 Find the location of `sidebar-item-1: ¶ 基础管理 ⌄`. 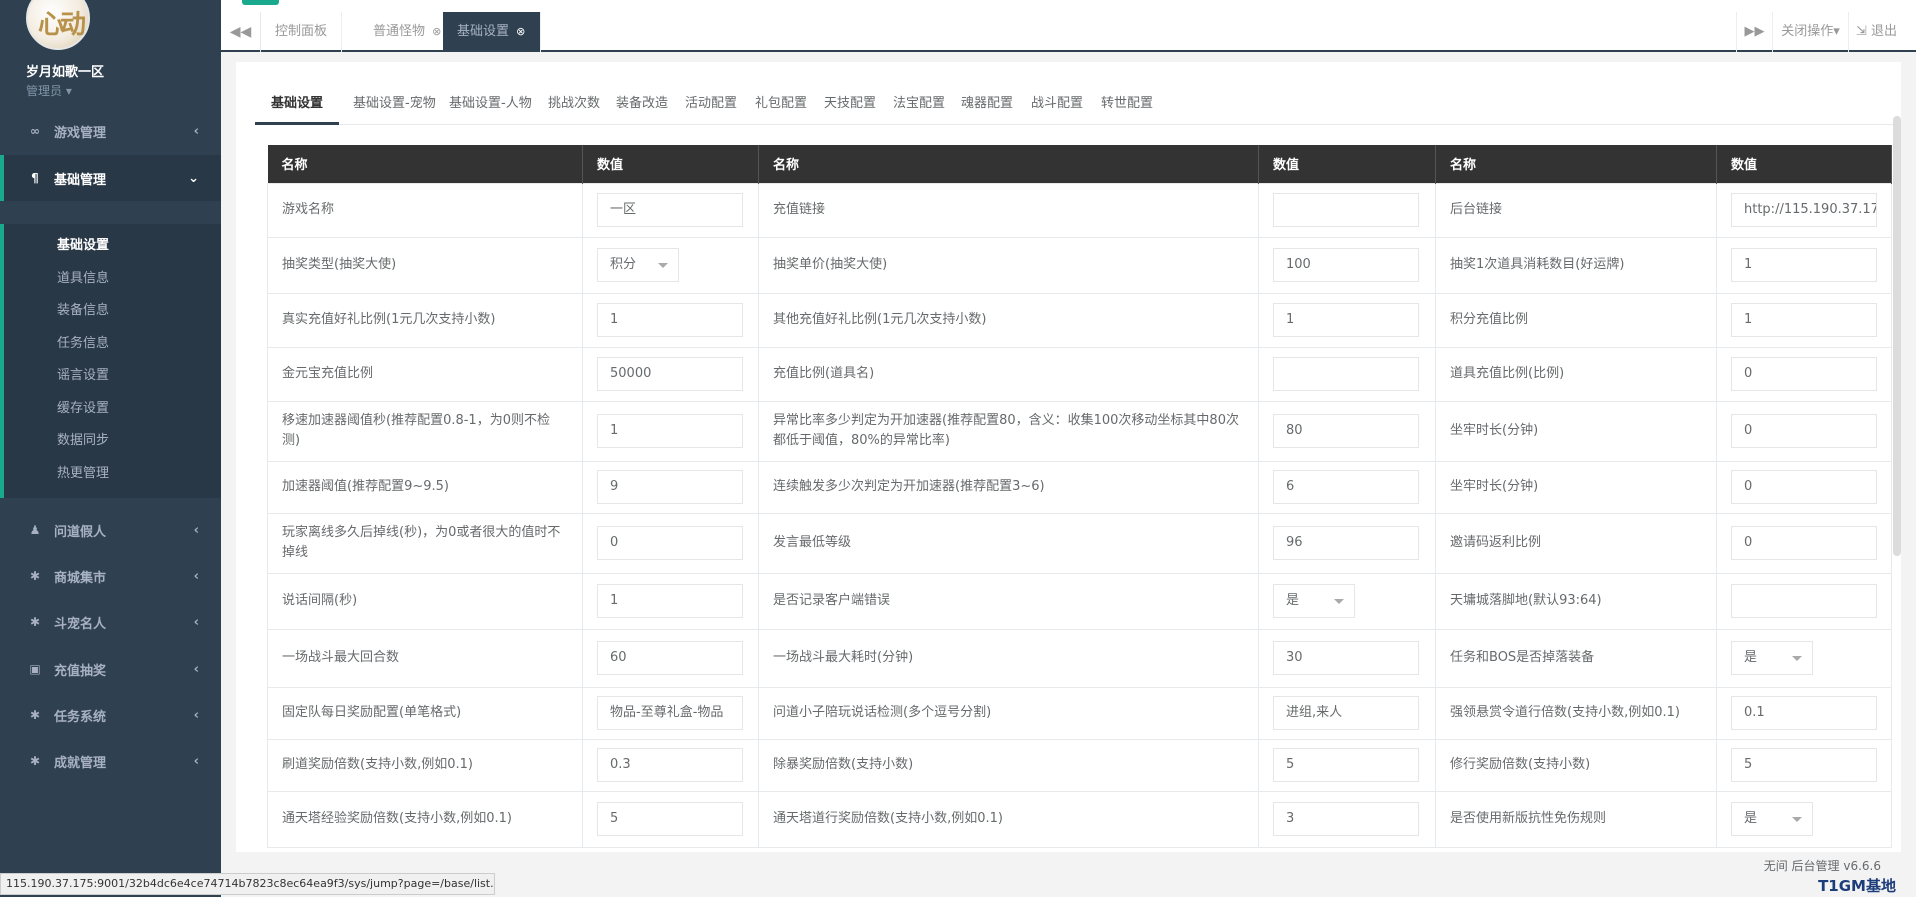

sidebar-item-1: ¶ 基础管理 ⌄ is located at coordinates (110, 178).